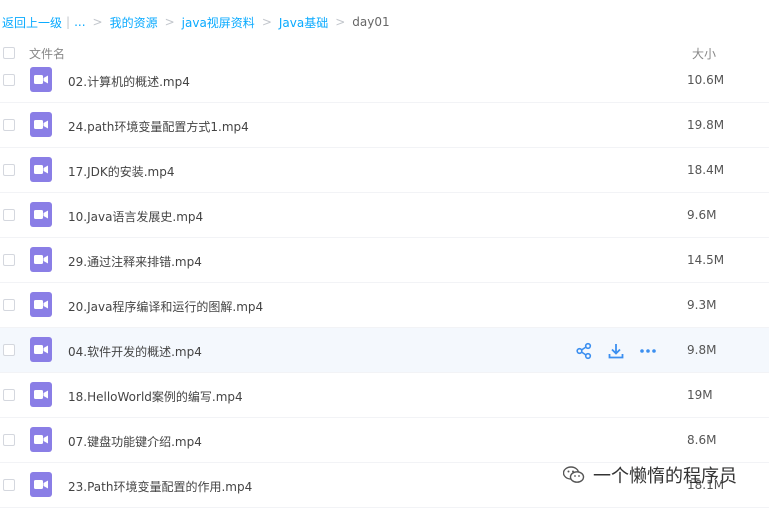  I want to click on file-name: 24.path环境变量配置方式1.mp4, so click(158, 126).